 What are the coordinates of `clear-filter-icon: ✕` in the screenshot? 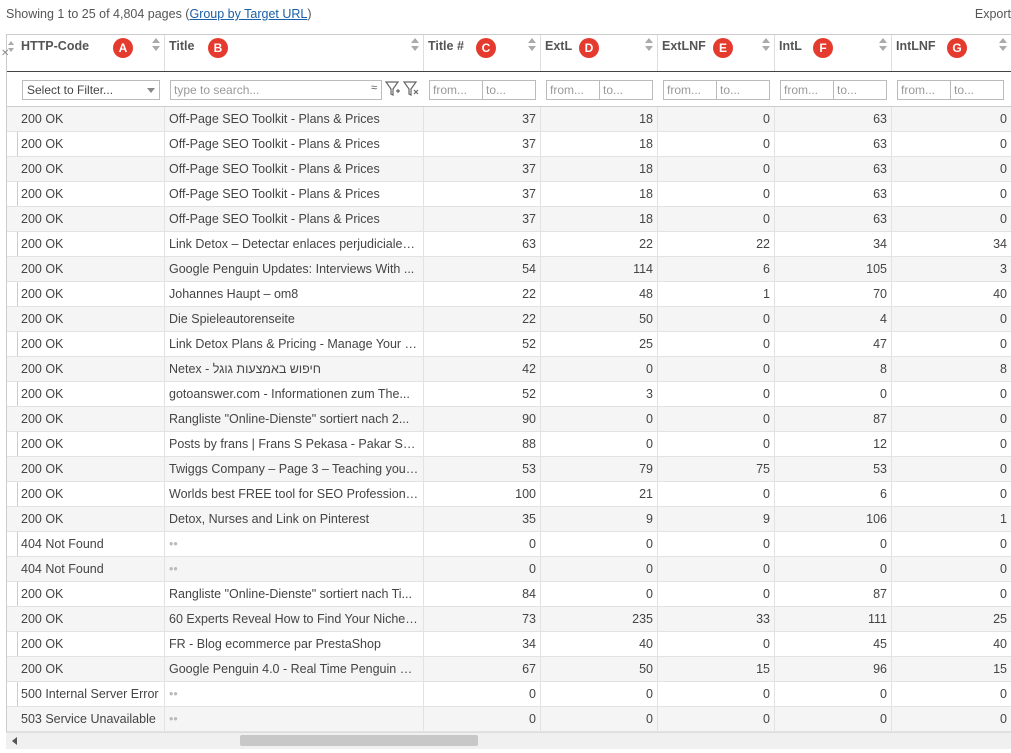 It's located at (5, 53).